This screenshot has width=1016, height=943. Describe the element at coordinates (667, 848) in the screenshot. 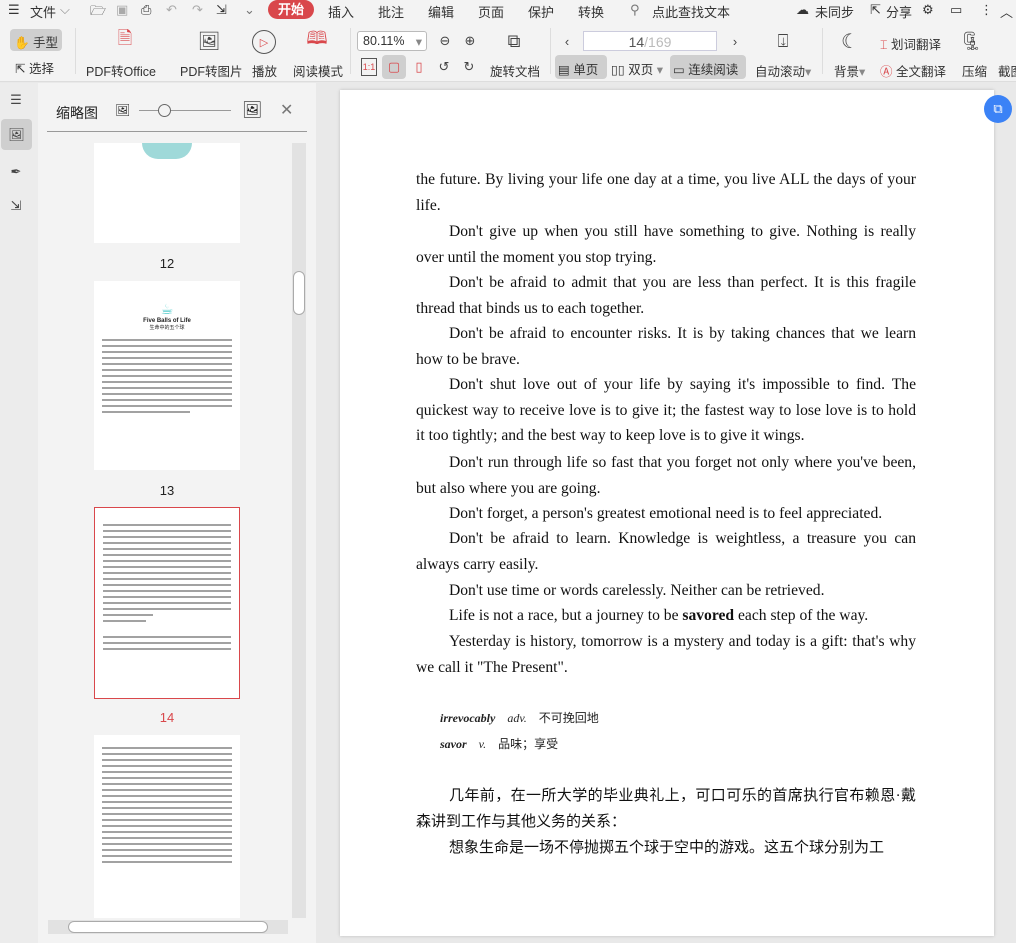

I see `paragraph-cn: 想象生命是一场不停抛掷五个球于空中的游戏。这五个球分别为工` at that location.